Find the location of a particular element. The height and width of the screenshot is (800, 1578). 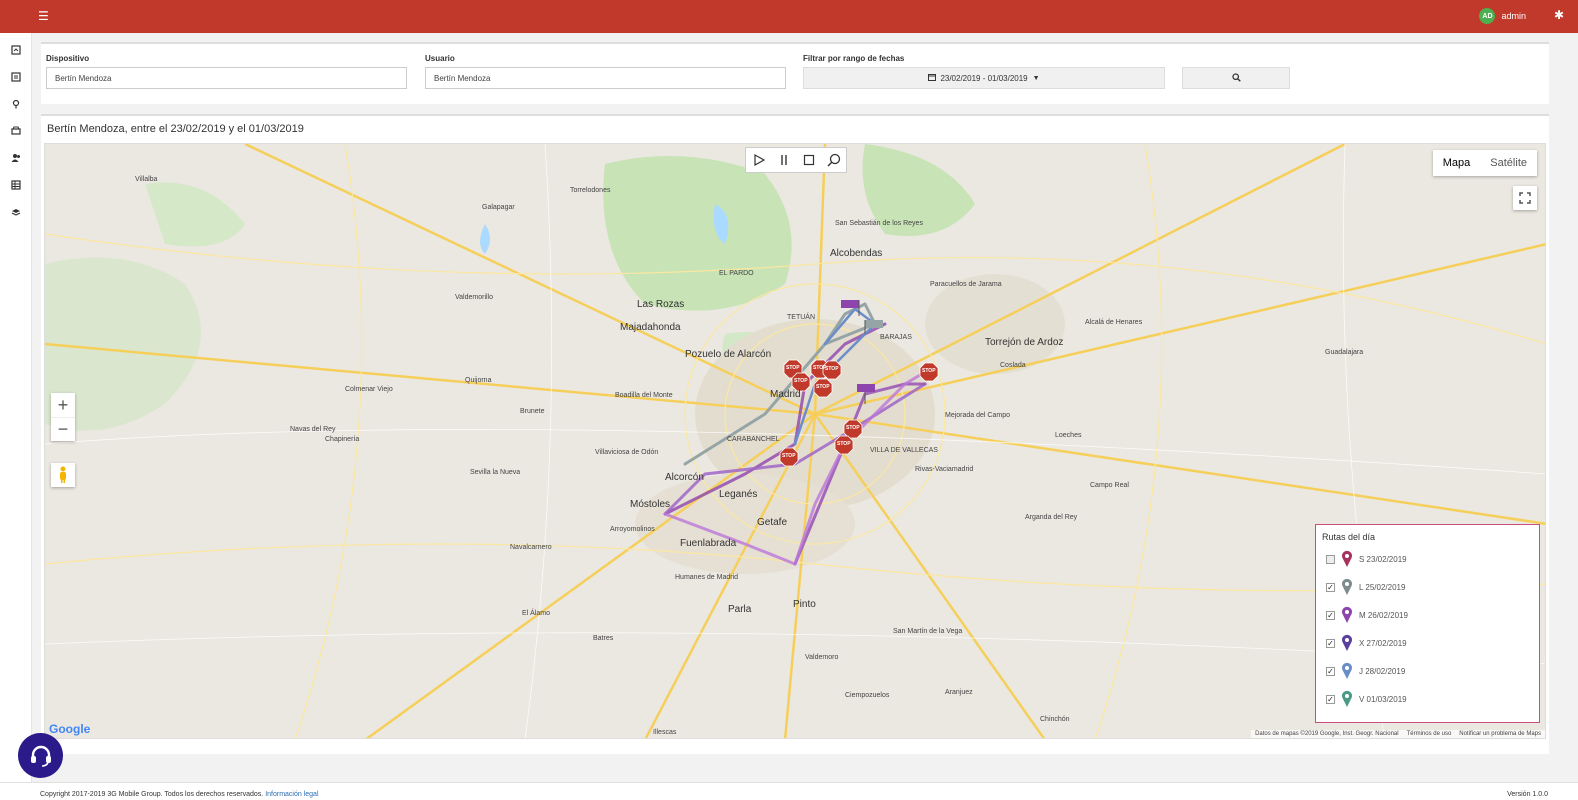

fullscreen-icon is located at coordinates (1525, 198).